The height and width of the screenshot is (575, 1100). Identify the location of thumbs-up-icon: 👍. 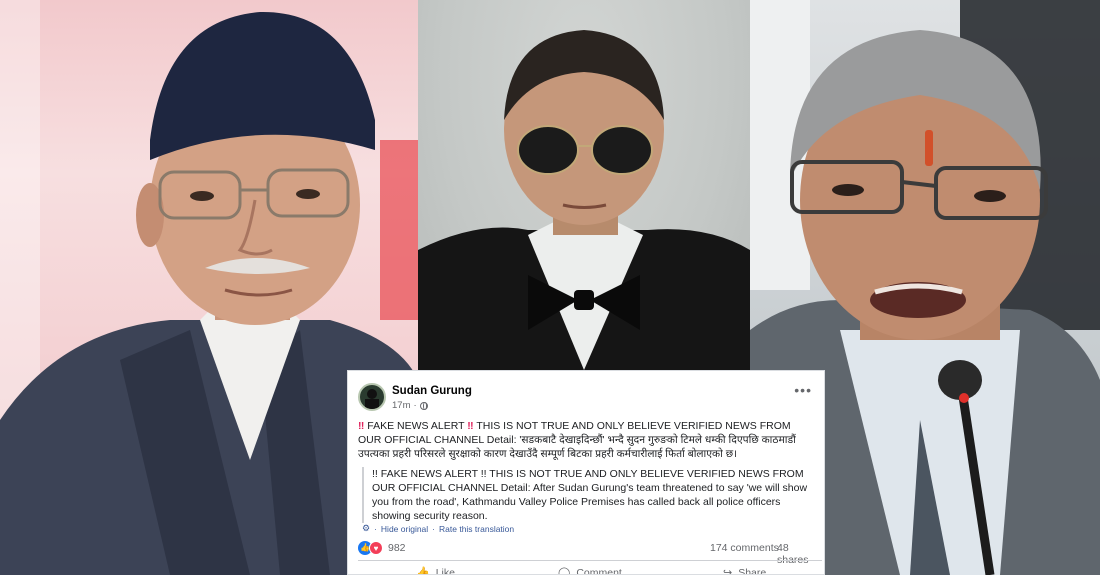
(423, 571).